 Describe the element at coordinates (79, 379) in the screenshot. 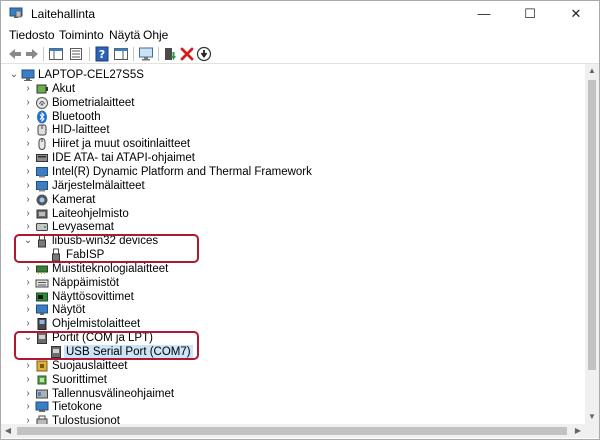

I see `tree-item-label: Suorittimet` at that location.